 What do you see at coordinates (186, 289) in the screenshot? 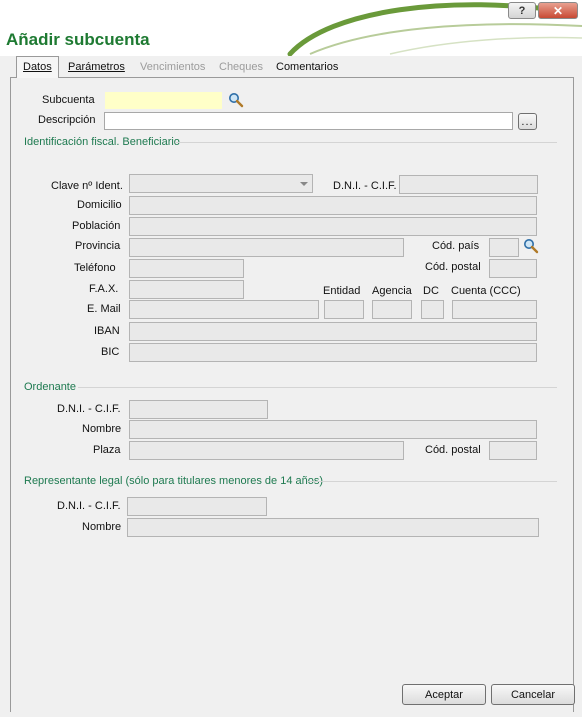
I see `fax-input` at bounding box center [186, 289].